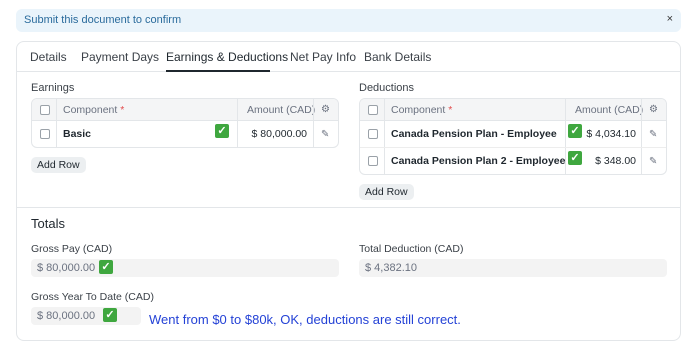 The width and height of the screenshot is (690, 355). I want to click on tab-details: Details, so click(48, 57).